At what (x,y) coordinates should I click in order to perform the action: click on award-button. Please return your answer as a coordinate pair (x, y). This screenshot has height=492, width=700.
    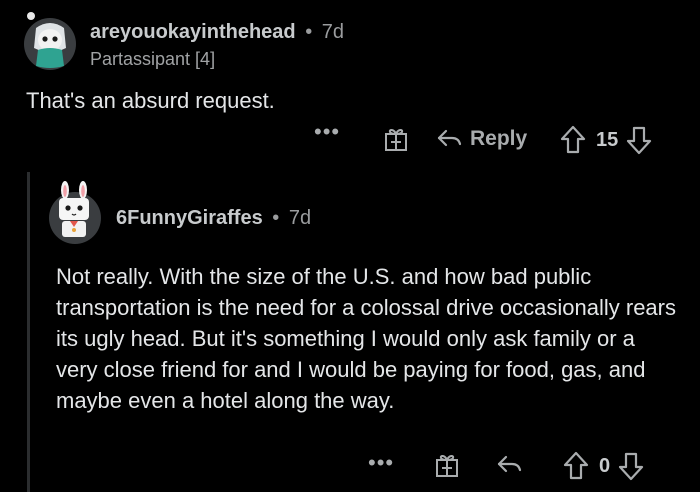
    Looking at the image, I should click on (396, 139).